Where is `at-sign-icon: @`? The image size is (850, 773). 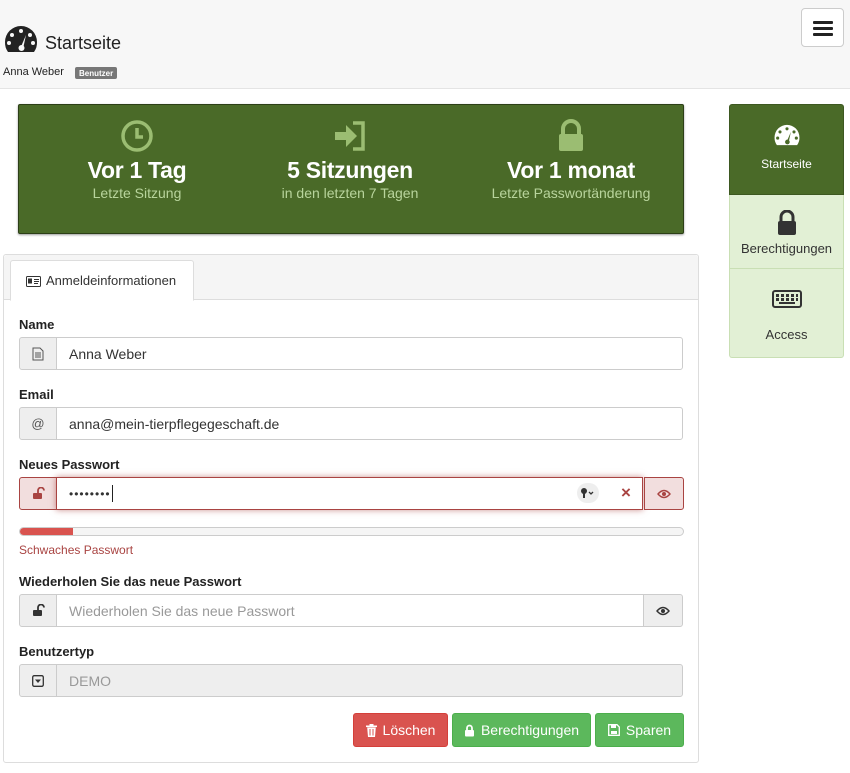 at-sign-icon: @ is located at coordinates (38, 423).